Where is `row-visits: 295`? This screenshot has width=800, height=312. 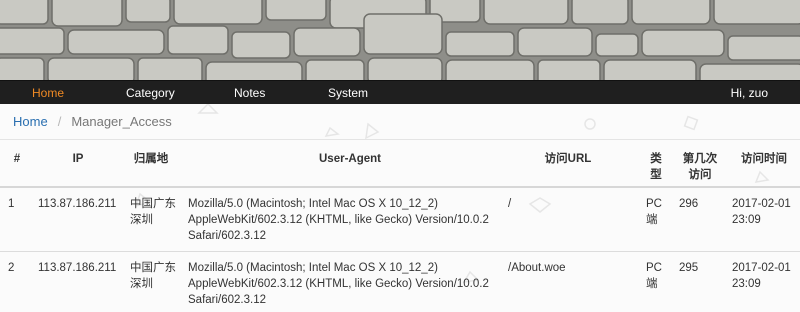 row-visits: 295 is located at coordinates (689, 268).